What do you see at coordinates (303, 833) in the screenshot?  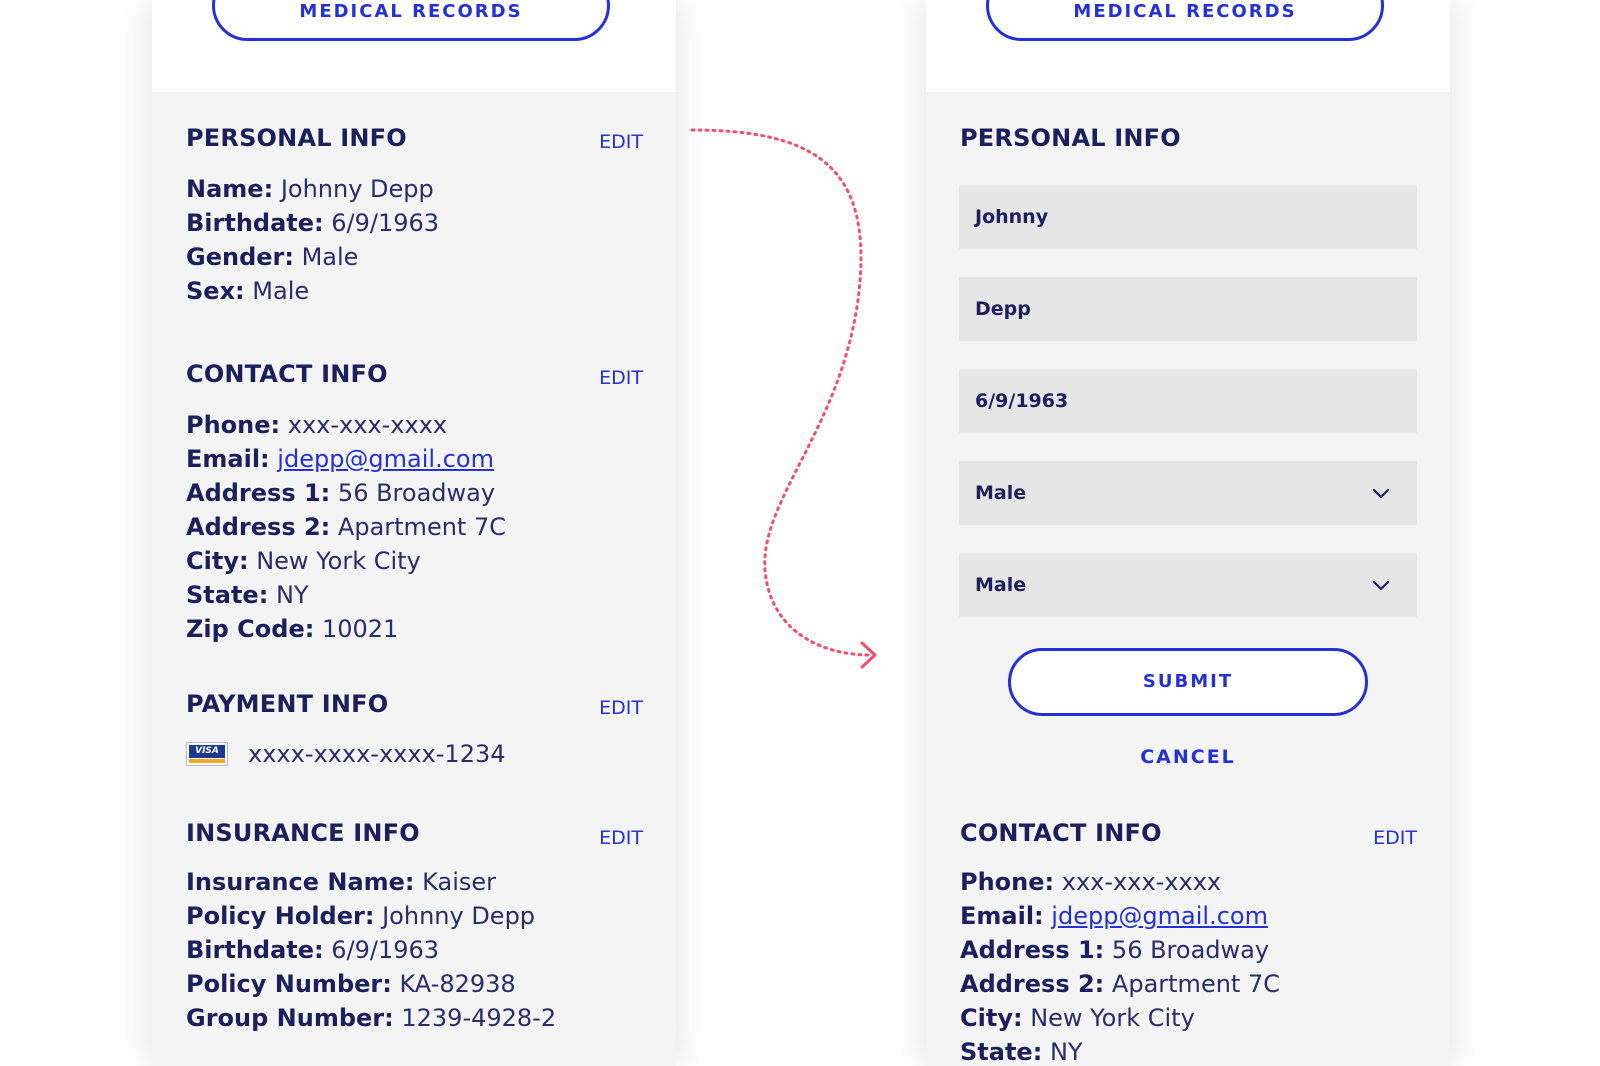 I see `insurance-info-title: INSURANCE INFO` at bounding box center [303, 833].